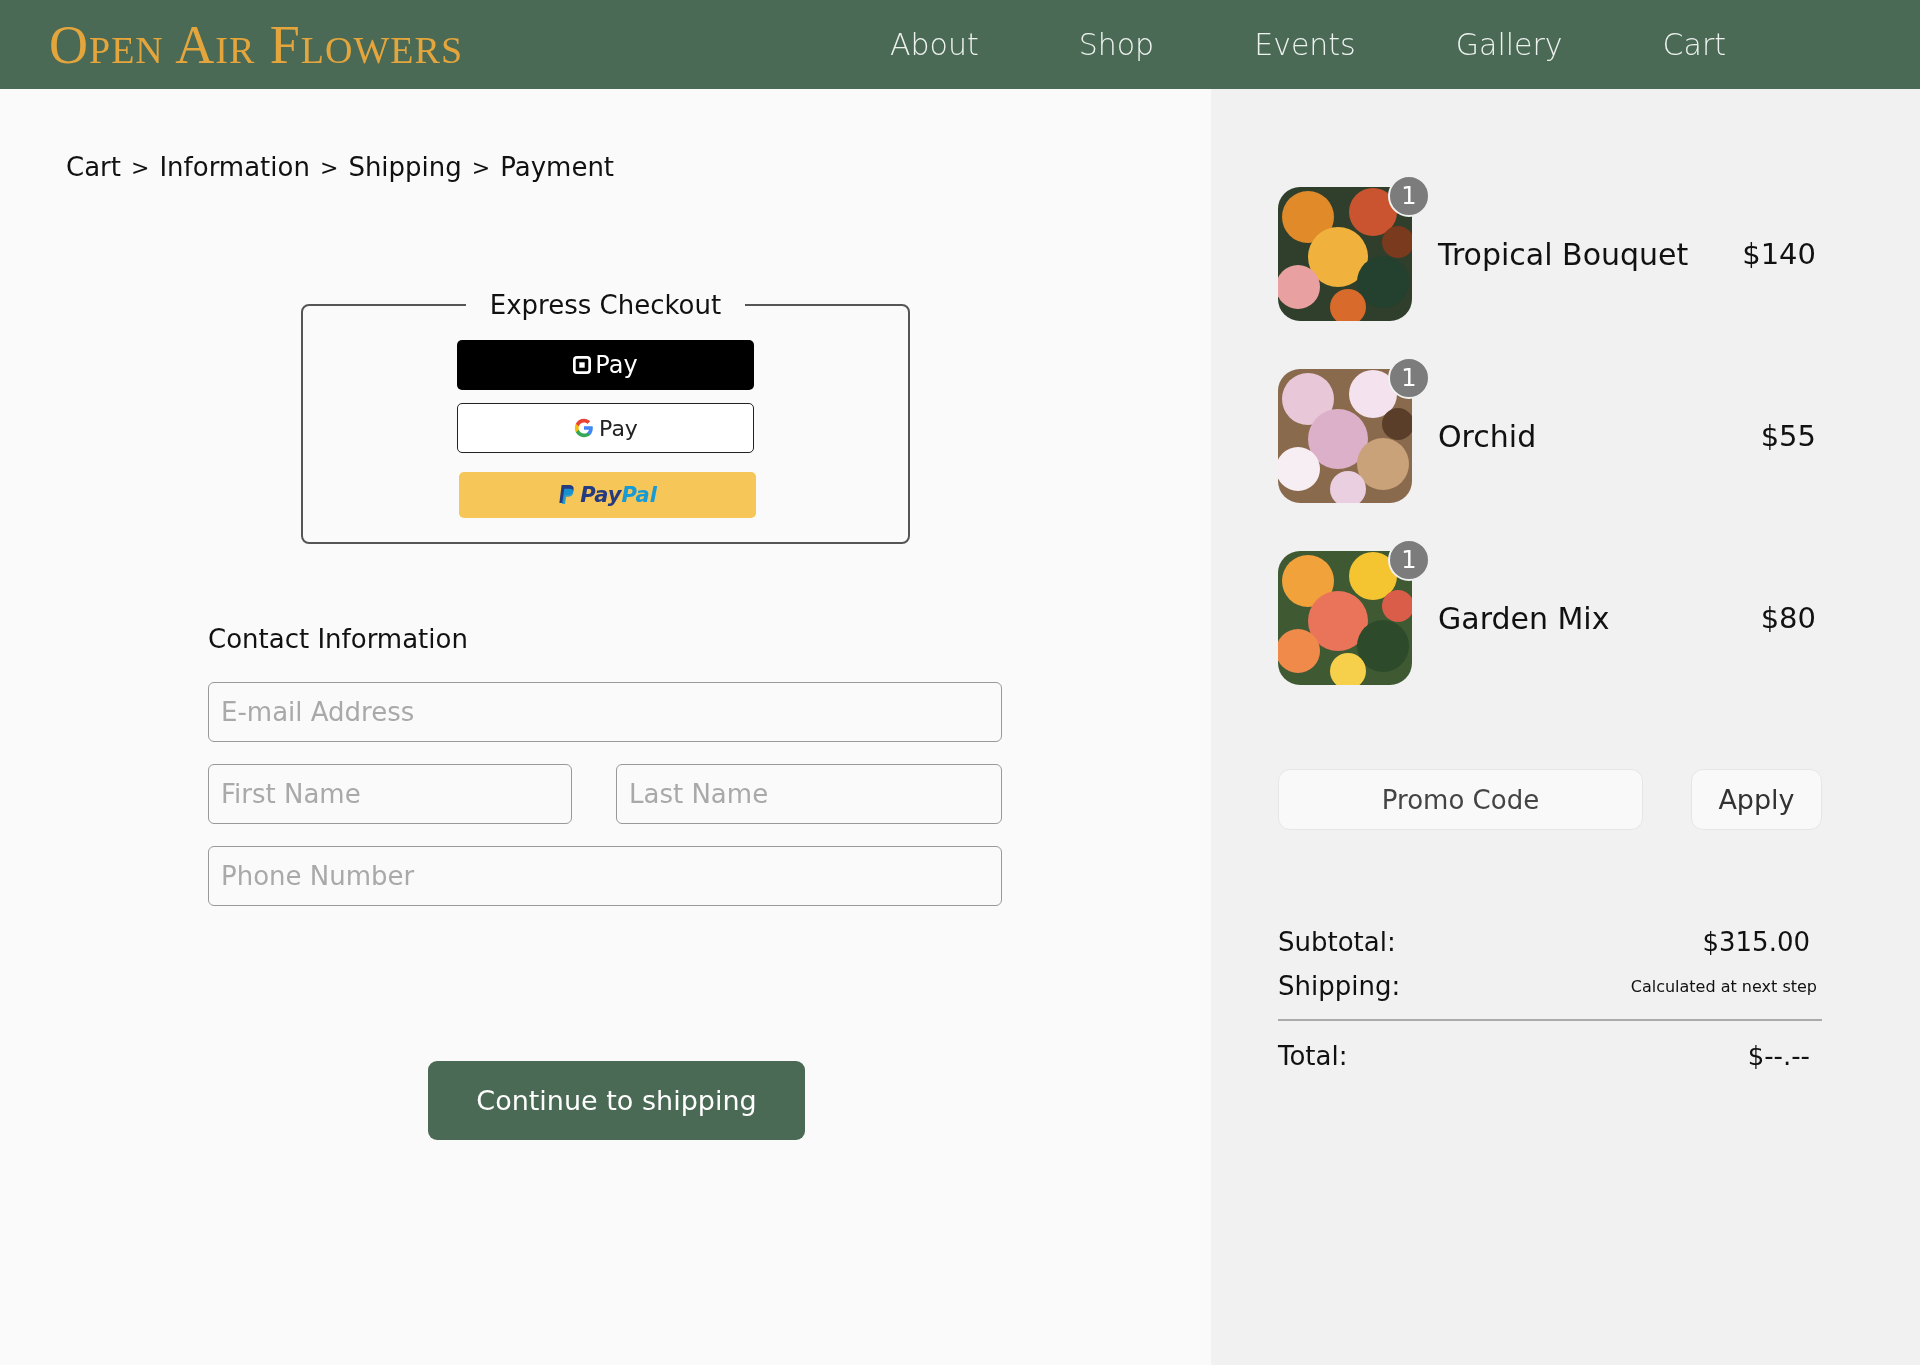 The width and height of the screenshot is (1920, 1365). Describe the element at coordinates (1756, 942) in the screenshot. I see `subtotal-value: $315.00` at that location.